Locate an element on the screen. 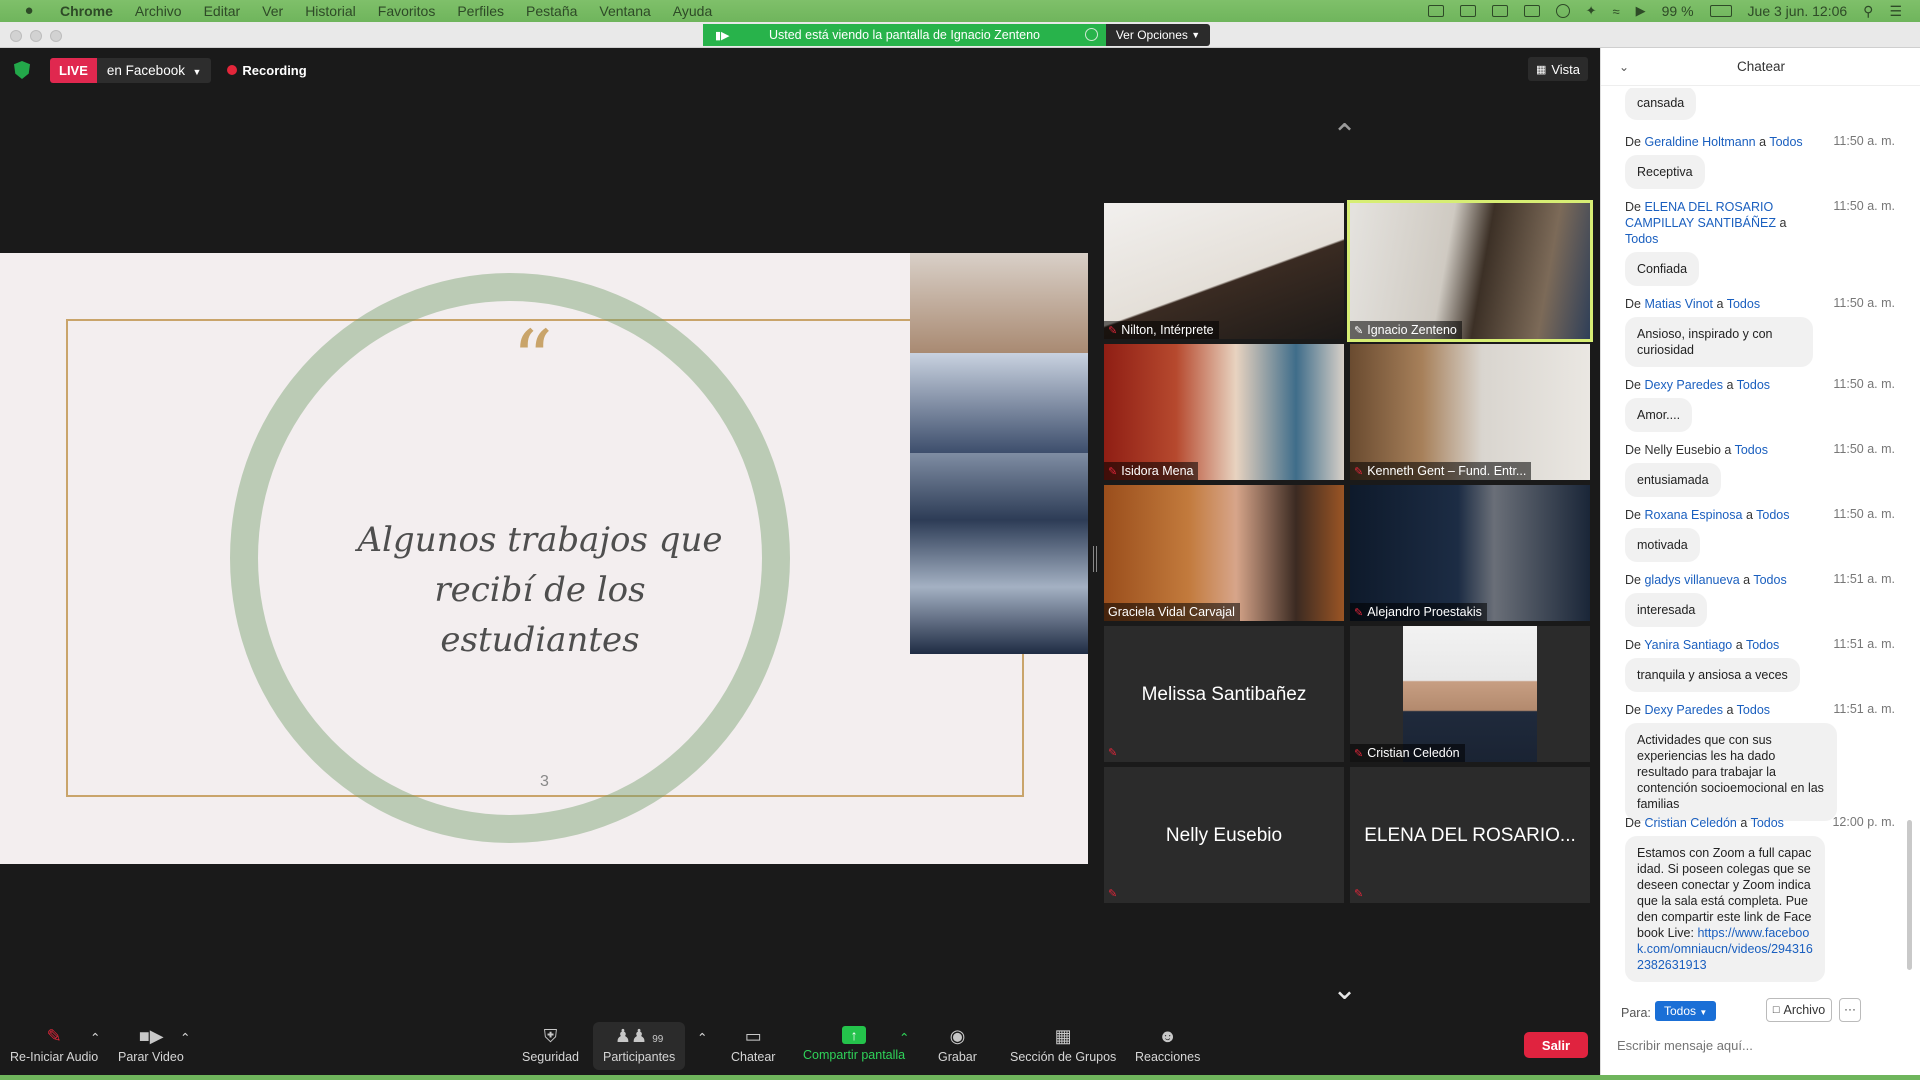 Image resolution: width=1920 pixels, height=1080 pixels. unmute-audio-button: ✎ Re-Iniciar Audio is located at coordinates (54, 1045).